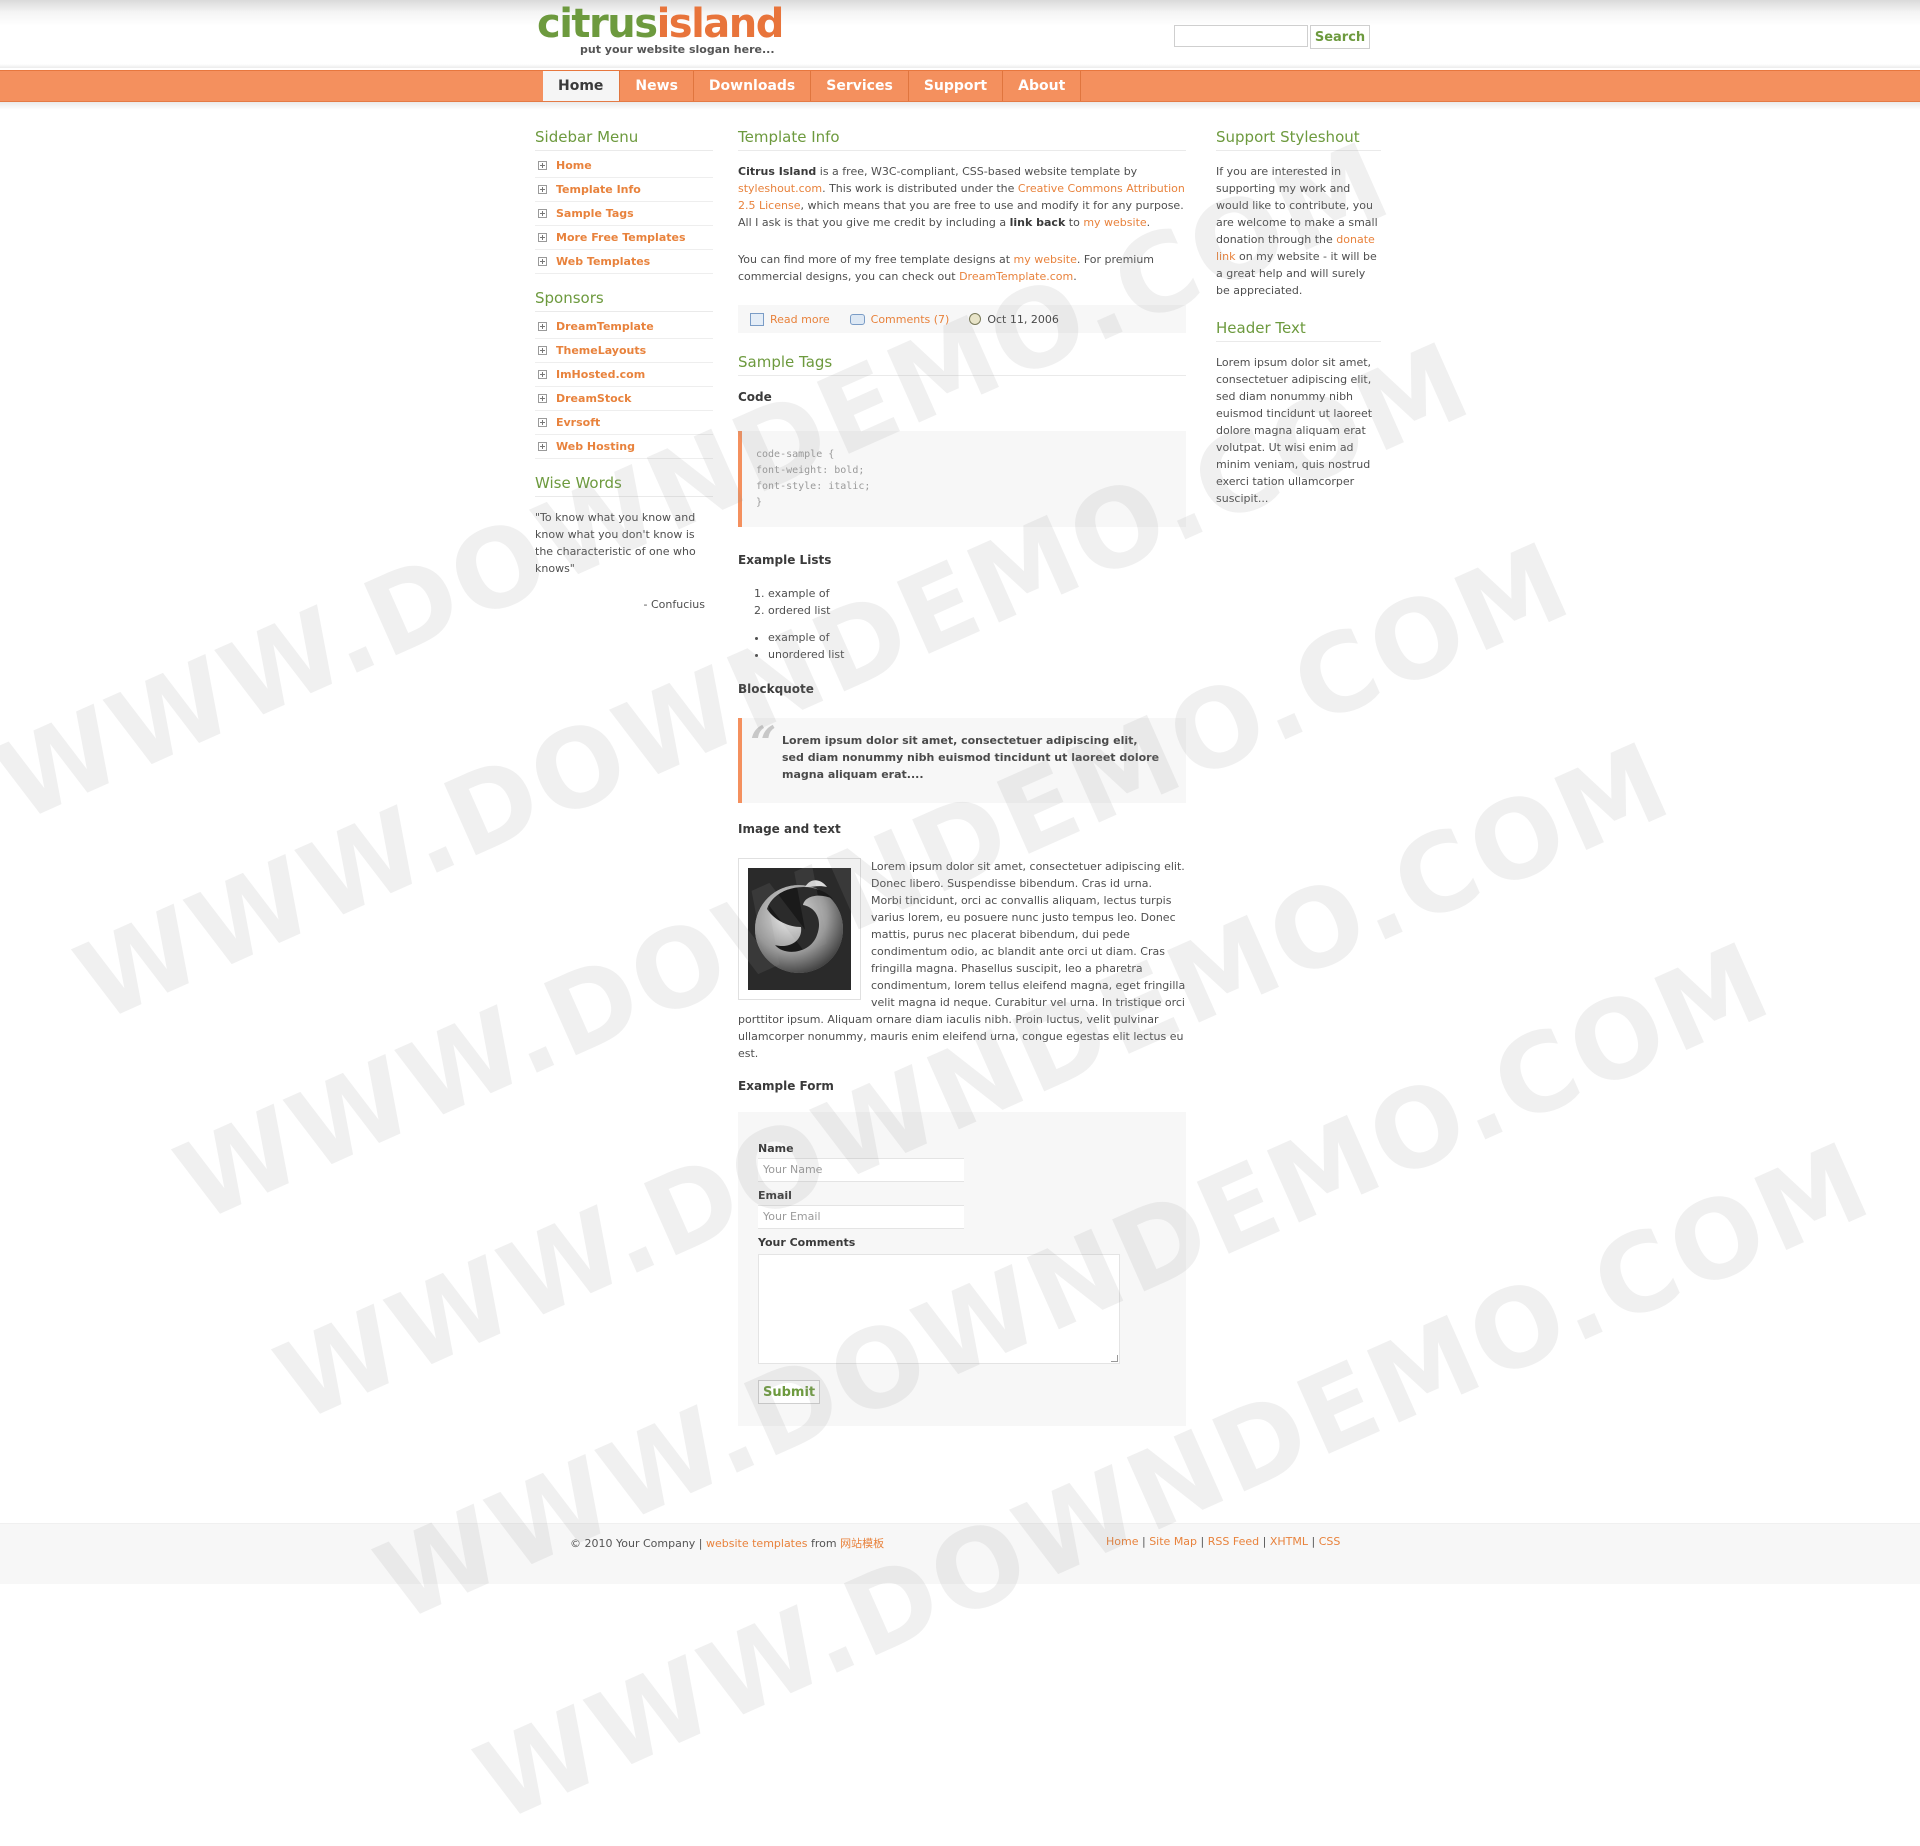 The width and height of the screenshot is (1920, 1846). What do you see at coordinates (857, 319) in the screenshot?
I see `comment-icon` at bounding box center [857, 319].